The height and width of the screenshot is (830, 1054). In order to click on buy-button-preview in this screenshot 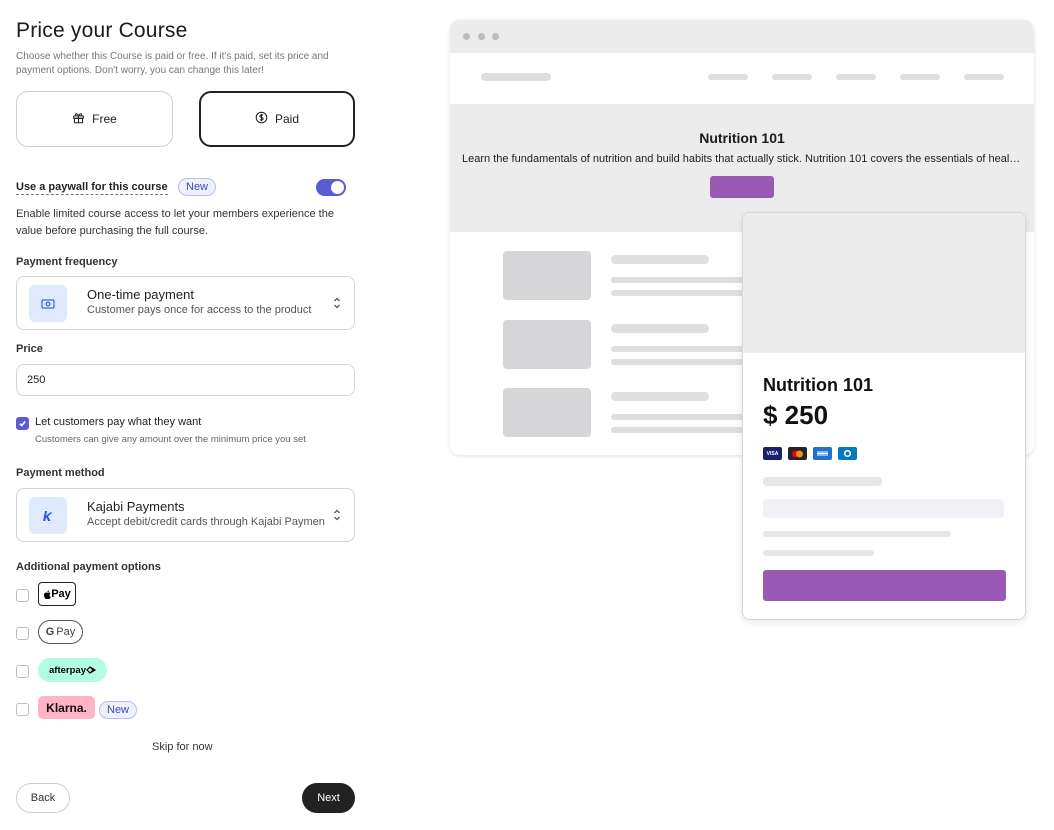, I will do `click(884, 585)`.